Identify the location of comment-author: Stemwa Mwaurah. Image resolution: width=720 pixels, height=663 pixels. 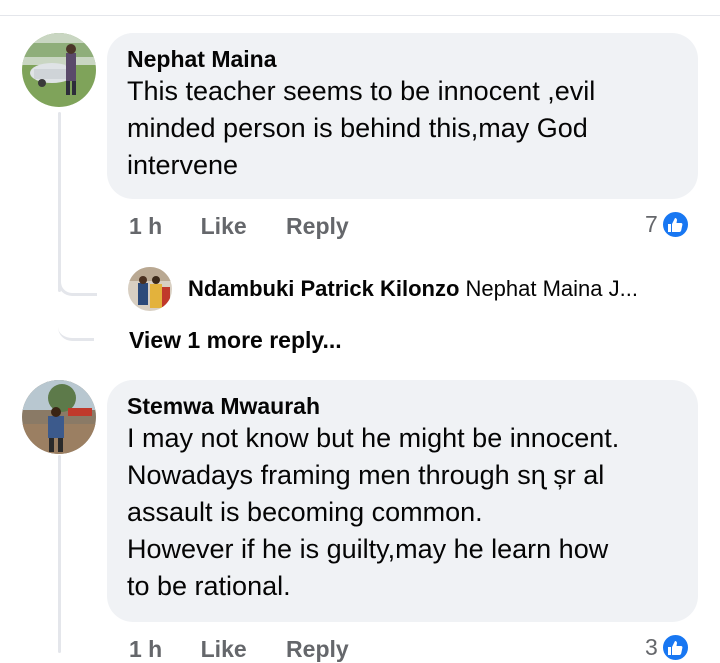
(402, 406).